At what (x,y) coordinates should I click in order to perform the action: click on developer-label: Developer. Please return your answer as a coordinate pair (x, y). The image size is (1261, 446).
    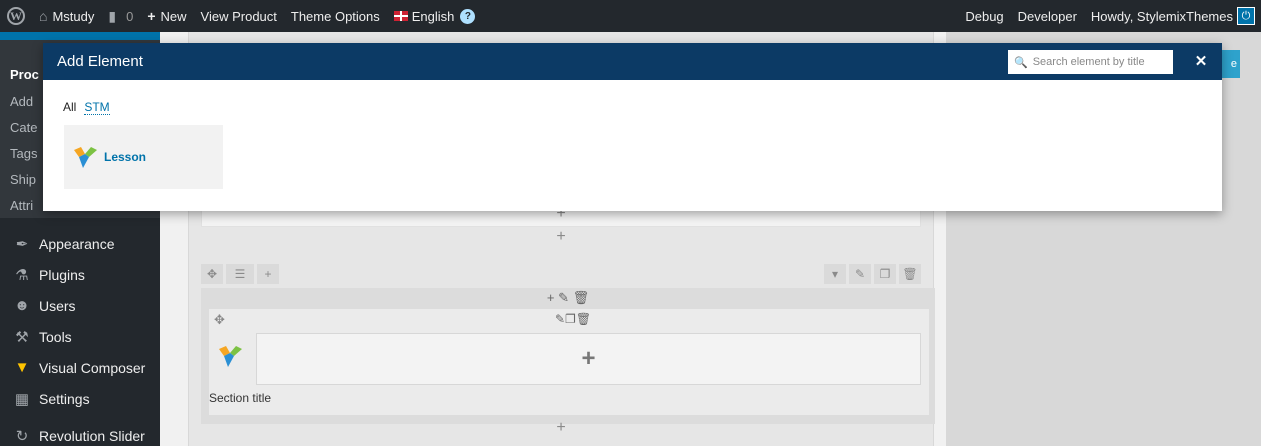
    Looking at the image, I should click on (1047, 16).